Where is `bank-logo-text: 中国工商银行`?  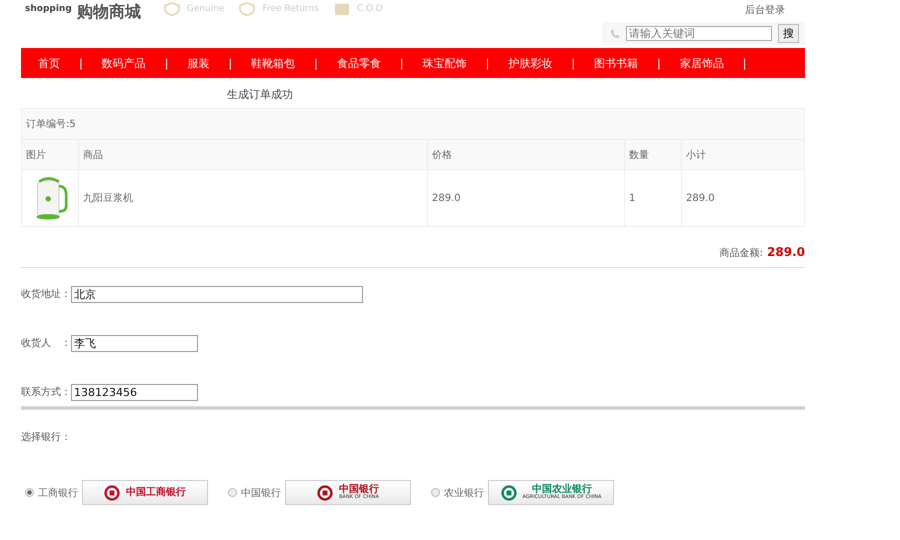 bank-logo-text: 中国工商银行 is located at coordinates (156, 493).